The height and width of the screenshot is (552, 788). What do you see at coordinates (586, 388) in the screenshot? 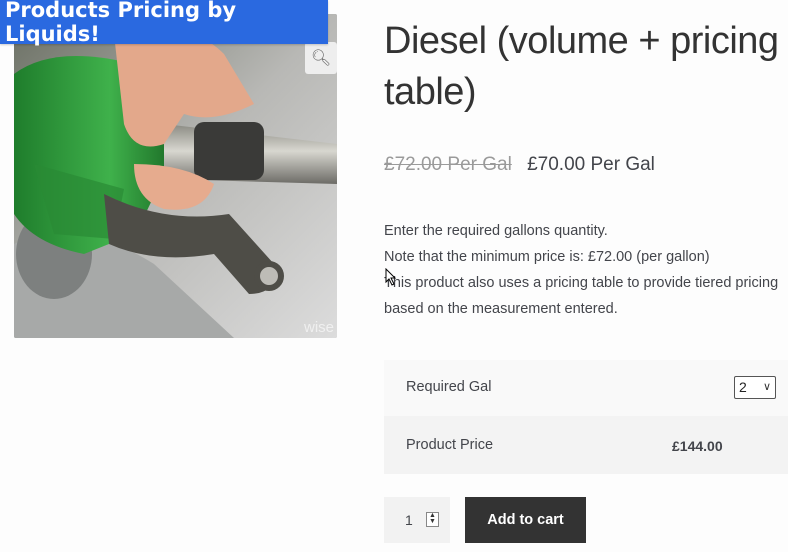
I see `required-gal-row: Required Gal 2 ∨` at bounding box center [586, 388].